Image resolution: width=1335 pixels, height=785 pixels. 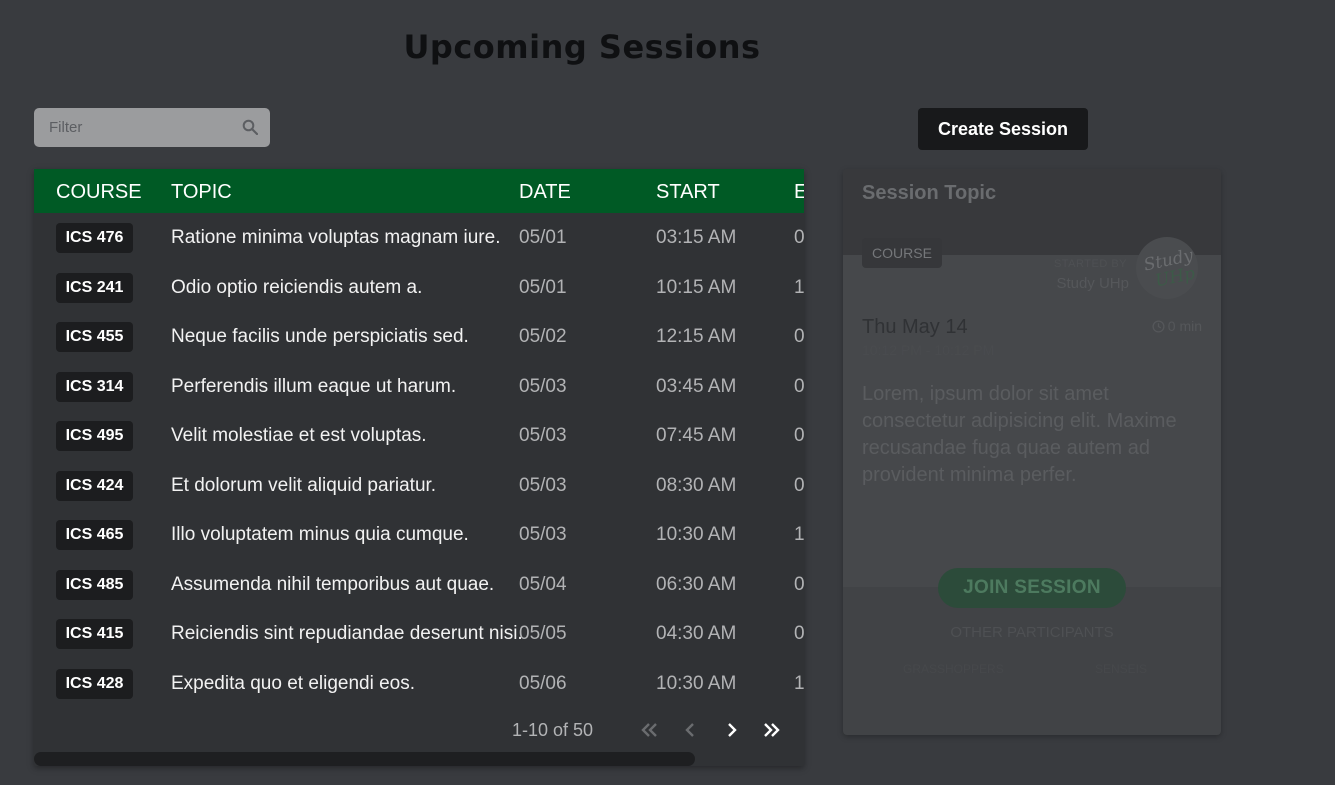 What do you see at coordinates (320, 534) in the screenshot?
I see `topic-cell: Illo voluptatem minus quia cumque.` at bounding box center [320, 534].